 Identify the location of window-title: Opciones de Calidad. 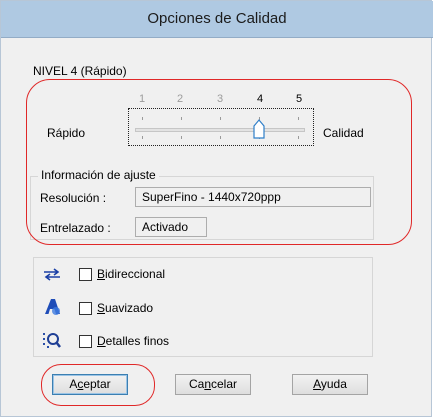
(217, 18).